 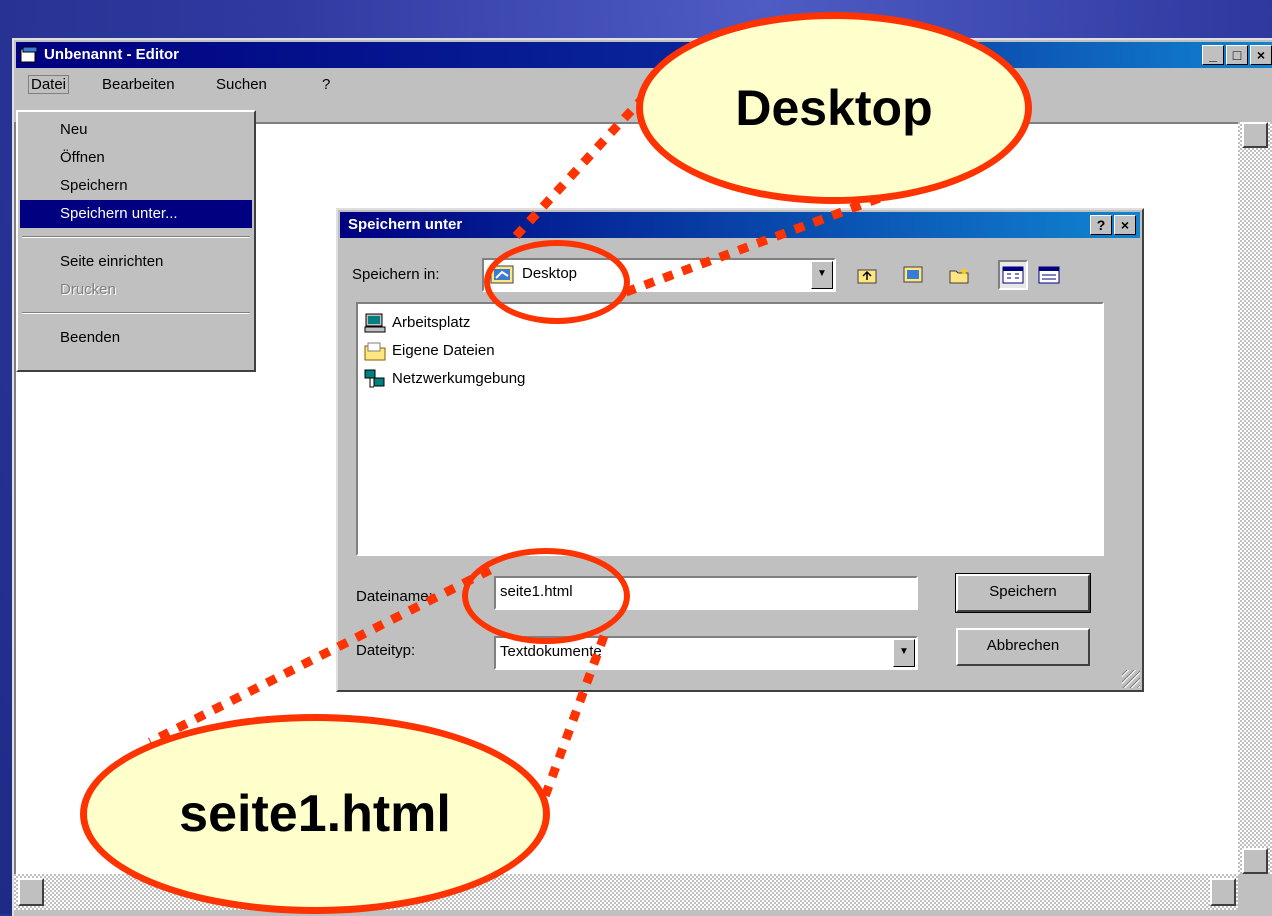 What do you see at coordinates (557, 282) in the screenshot?
I see `highlight-ring-desktop` at bounding box center [557, 282].